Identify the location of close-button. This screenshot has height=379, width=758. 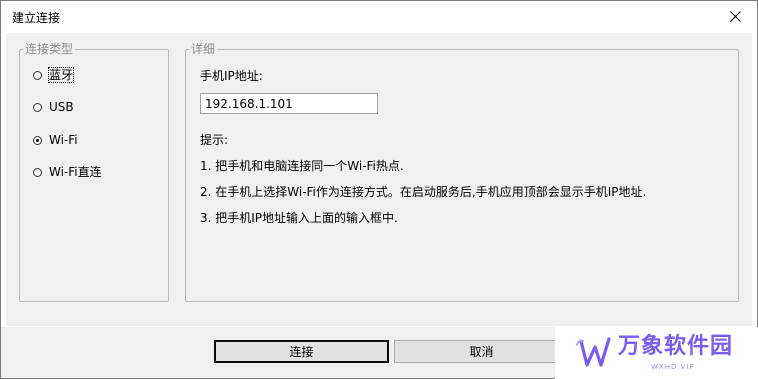
(735, 16).